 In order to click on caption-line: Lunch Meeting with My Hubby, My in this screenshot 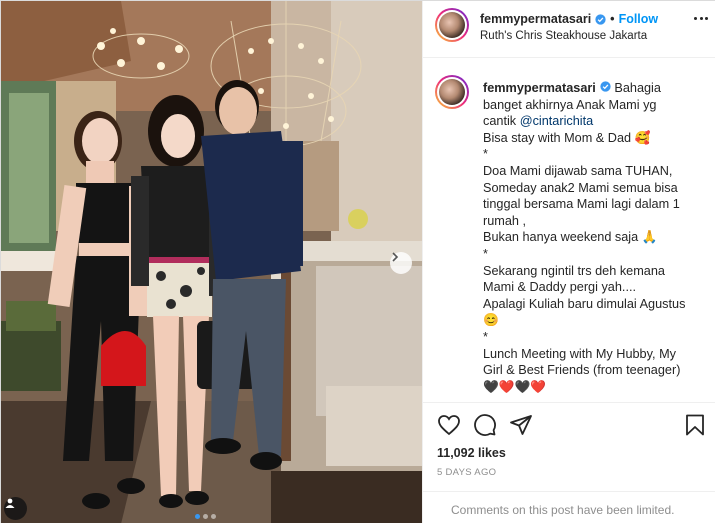, I will do `click(579, 353)`.